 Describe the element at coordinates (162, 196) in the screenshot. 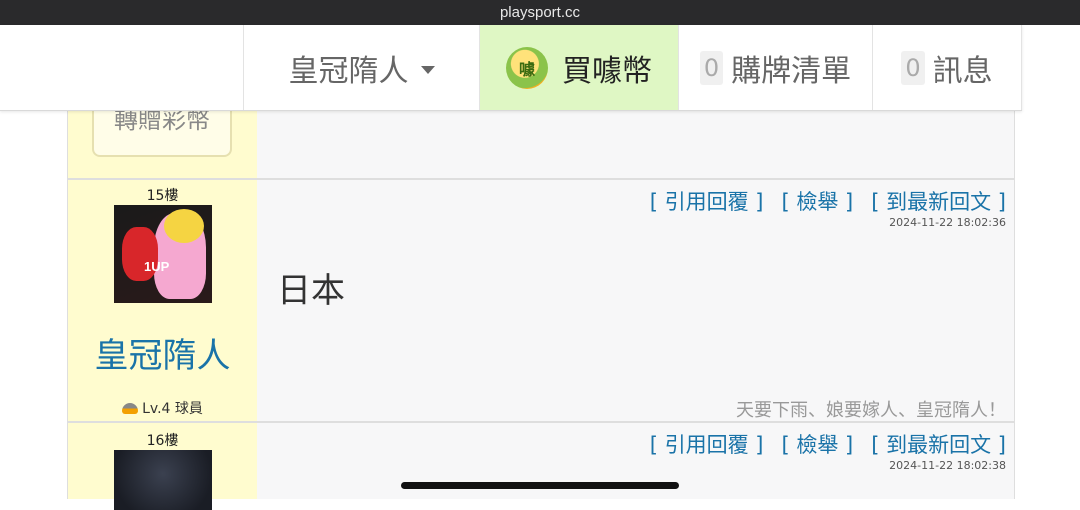

I see `floor-number: 15樓` at that location.